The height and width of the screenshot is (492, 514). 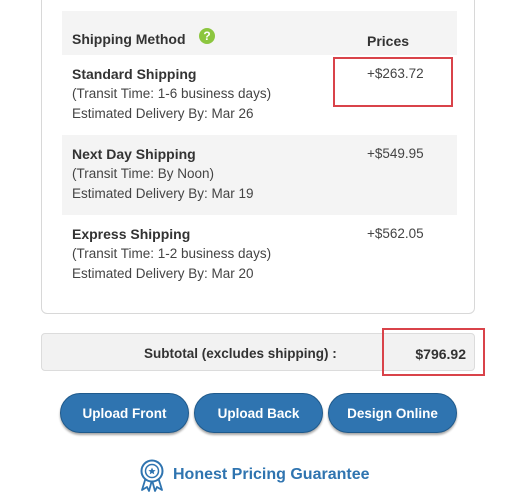 What do you see at coordinates (134, 154) in the screenshot?
I see `shipping-option-name: Next Day Shipping` at bounding box center [134, 154].